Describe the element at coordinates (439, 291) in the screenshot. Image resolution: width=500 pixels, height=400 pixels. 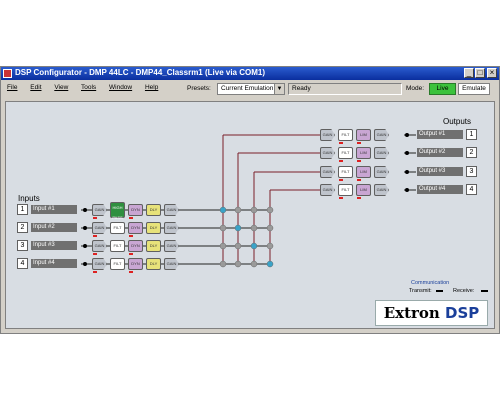
I see `transmit-indicator` at that location.